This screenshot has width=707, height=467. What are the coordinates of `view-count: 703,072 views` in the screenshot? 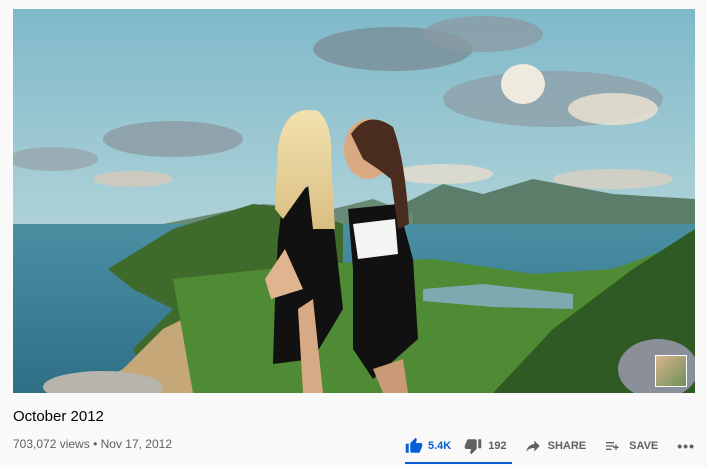 It's located at (51, 444).